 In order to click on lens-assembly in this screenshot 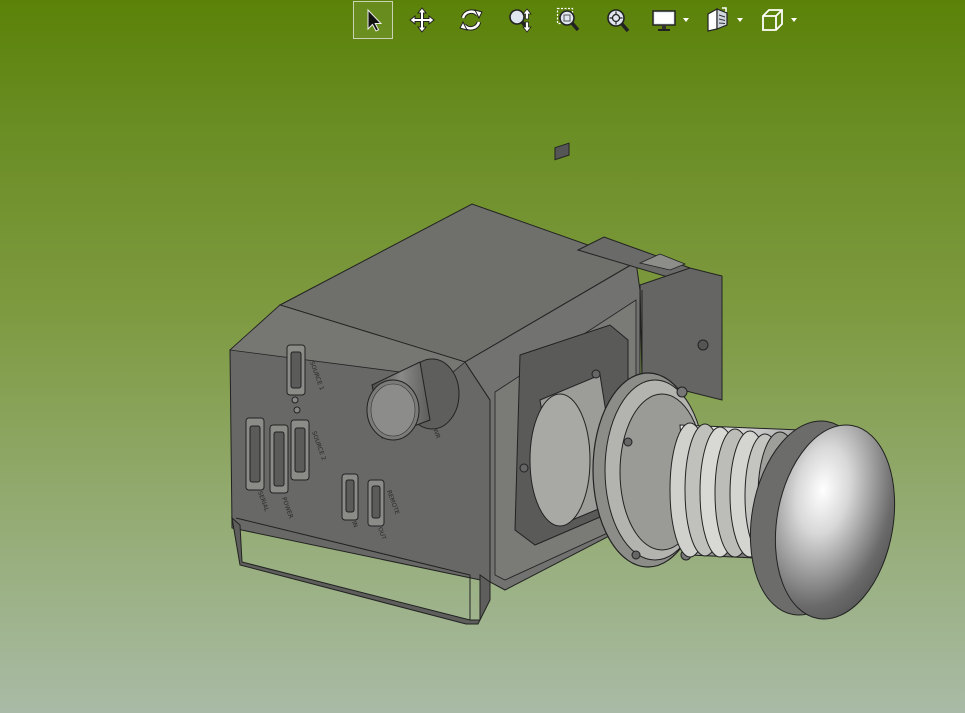, I will do `click(707, 494)`.